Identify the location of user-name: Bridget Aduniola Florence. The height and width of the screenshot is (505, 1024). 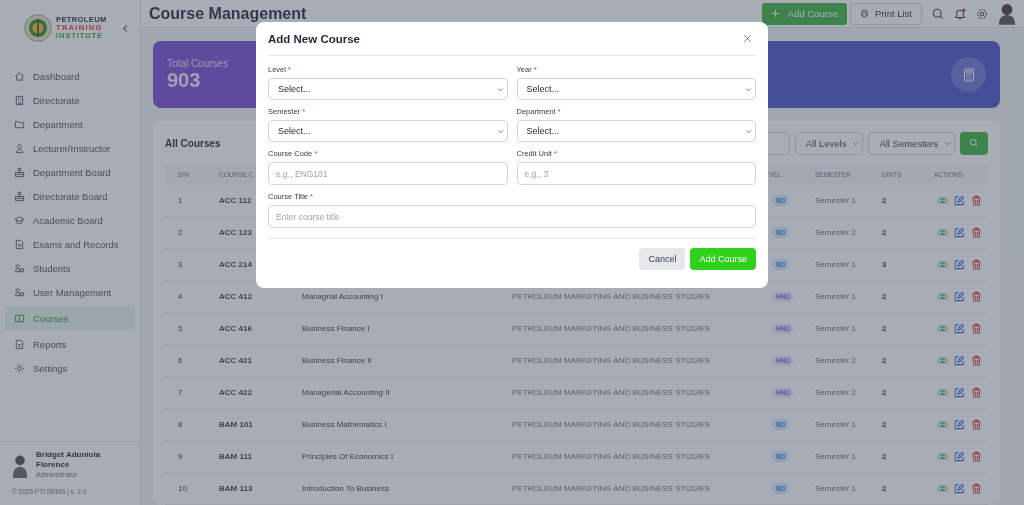
(69, 460).